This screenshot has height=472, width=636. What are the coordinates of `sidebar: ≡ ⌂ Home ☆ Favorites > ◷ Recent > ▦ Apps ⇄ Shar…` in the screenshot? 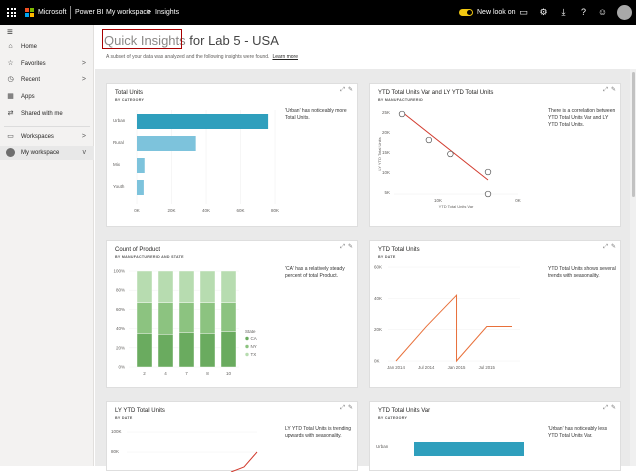 It's located at (47, 245).